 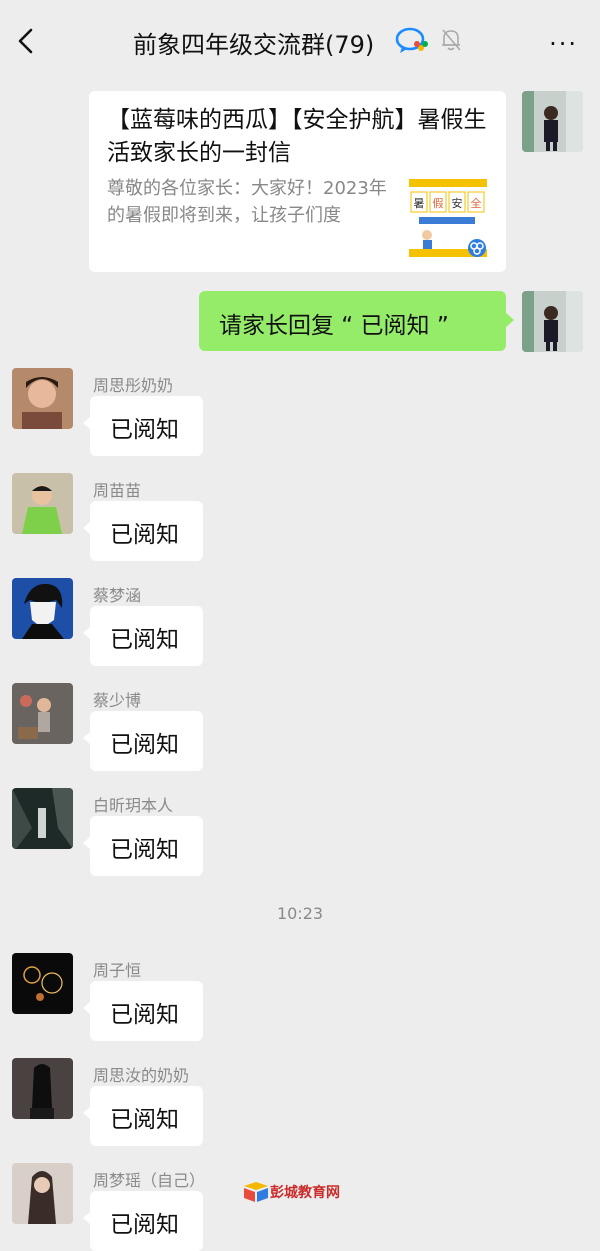 I want to click on card-thumbnail: 暑 假 安 全, so click(x=448, y=218).